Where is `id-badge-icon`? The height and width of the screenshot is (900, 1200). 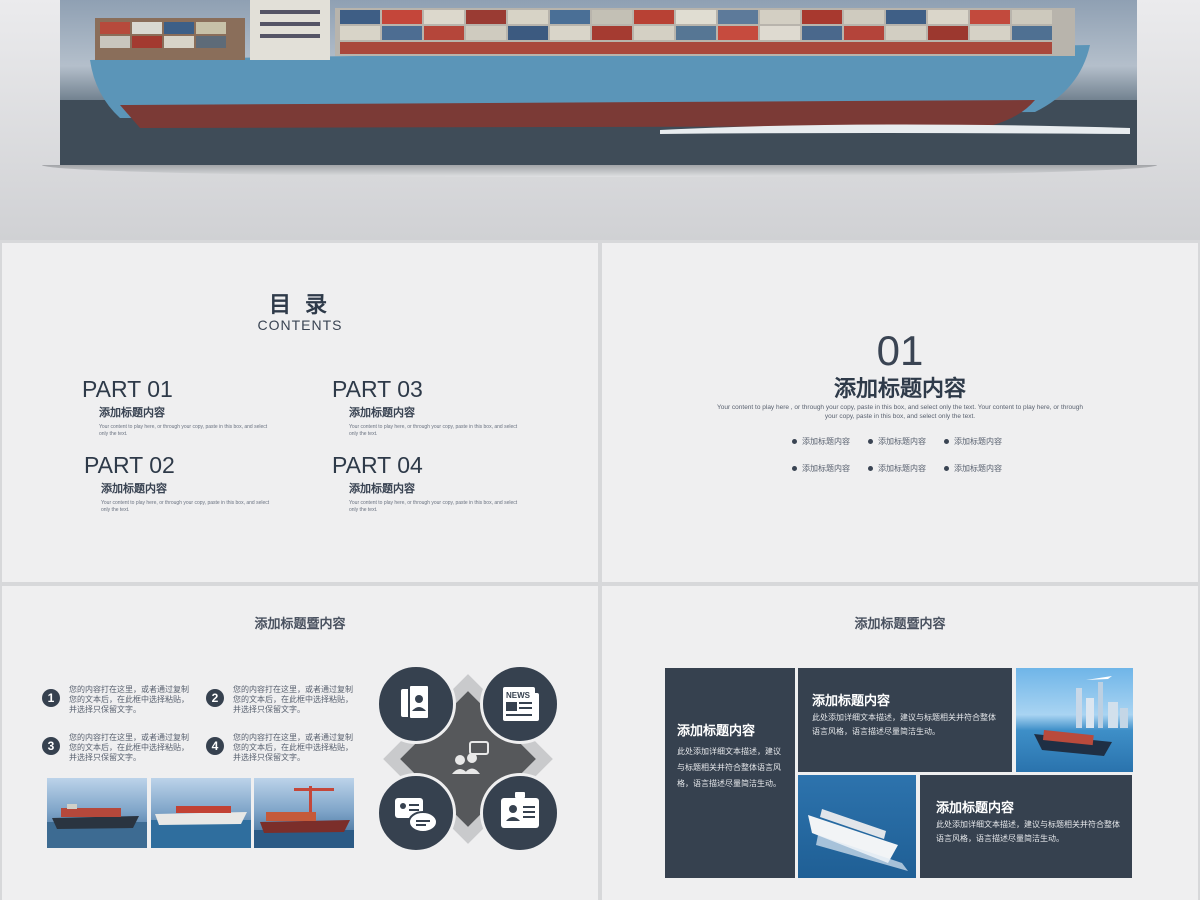
id-badge-icon is located at coordinates (520, 813).